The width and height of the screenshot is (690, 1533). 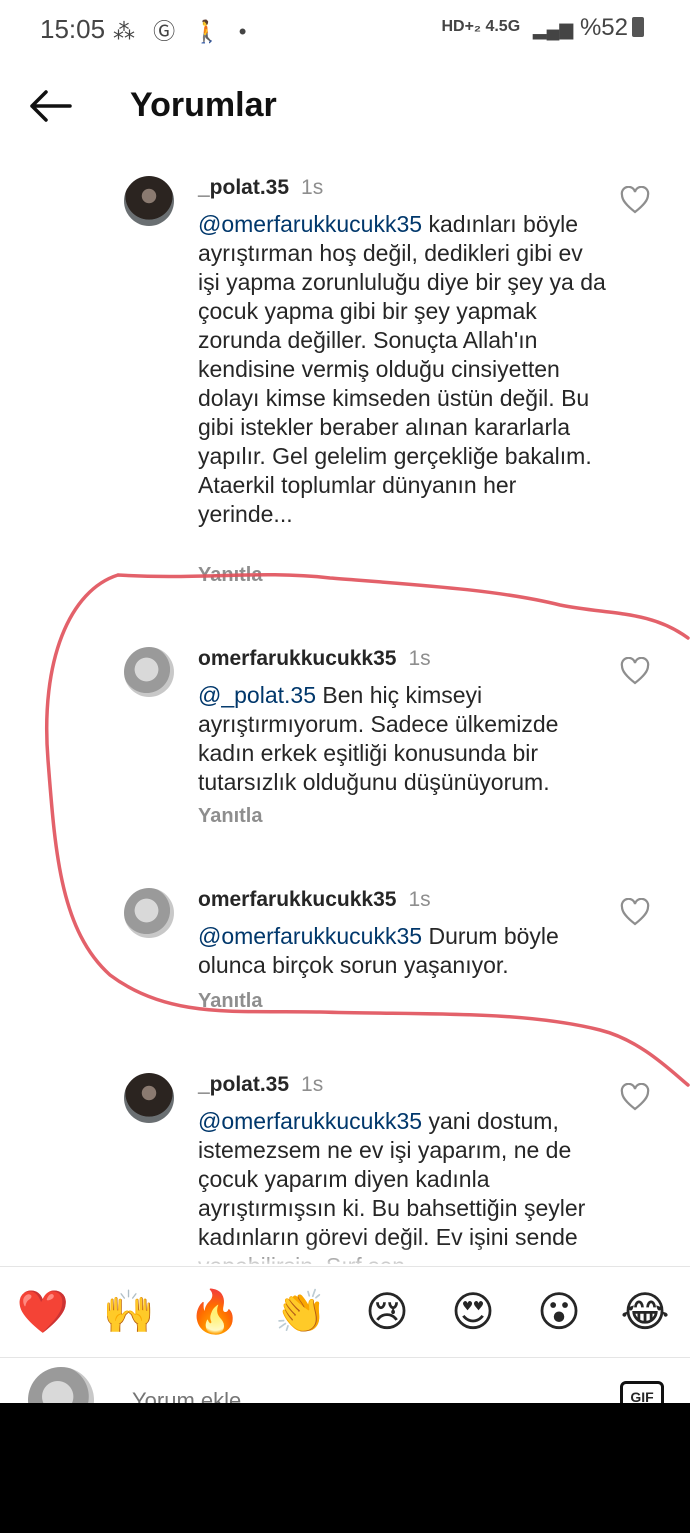 What do you see at coordinates (345, 1380) in the screenshot?
I see `comment-input-row: GIF` at bounding box center [345, 1380].